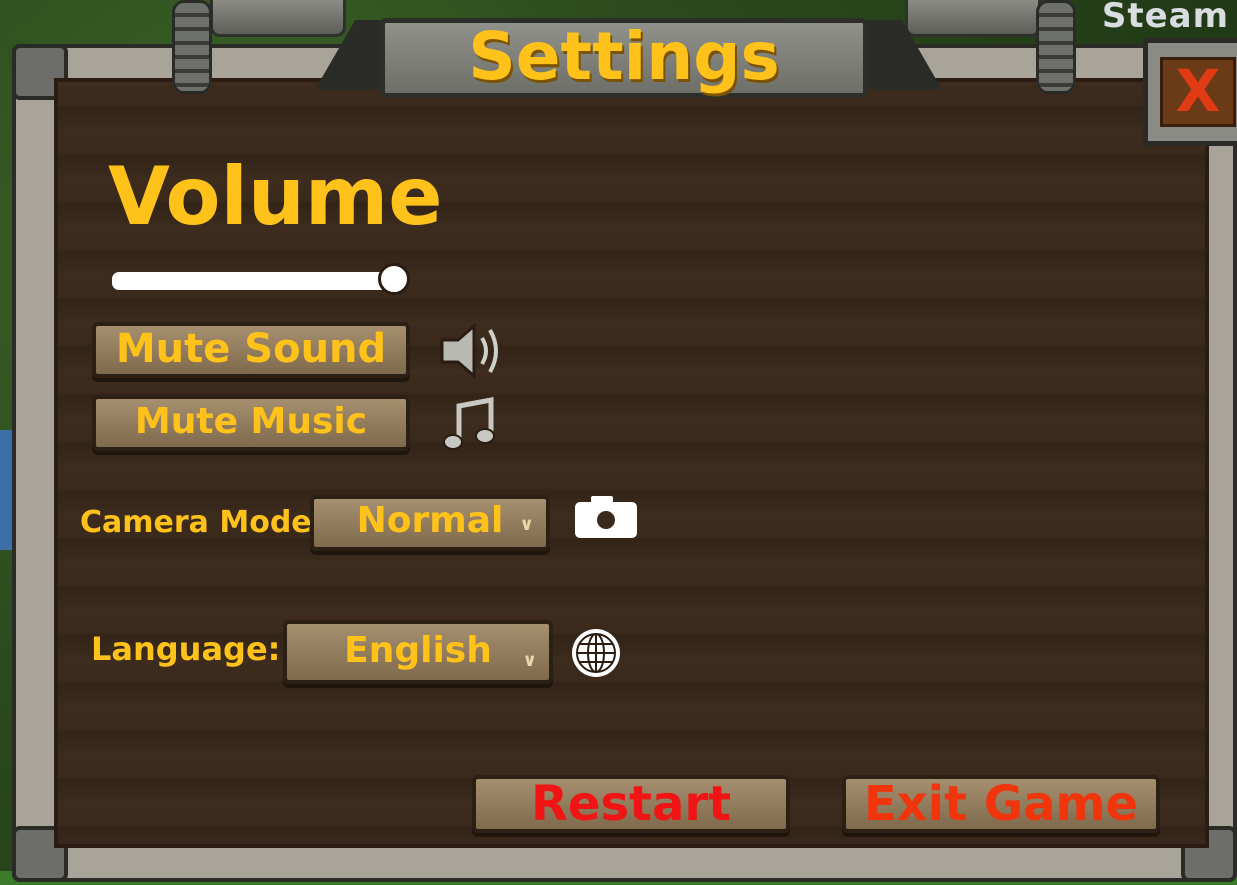 The height and width of the screenshot is (885, 1237). Describe the element at coordinates (192, 47) in the screenshot. I see `chain-left` at that location.